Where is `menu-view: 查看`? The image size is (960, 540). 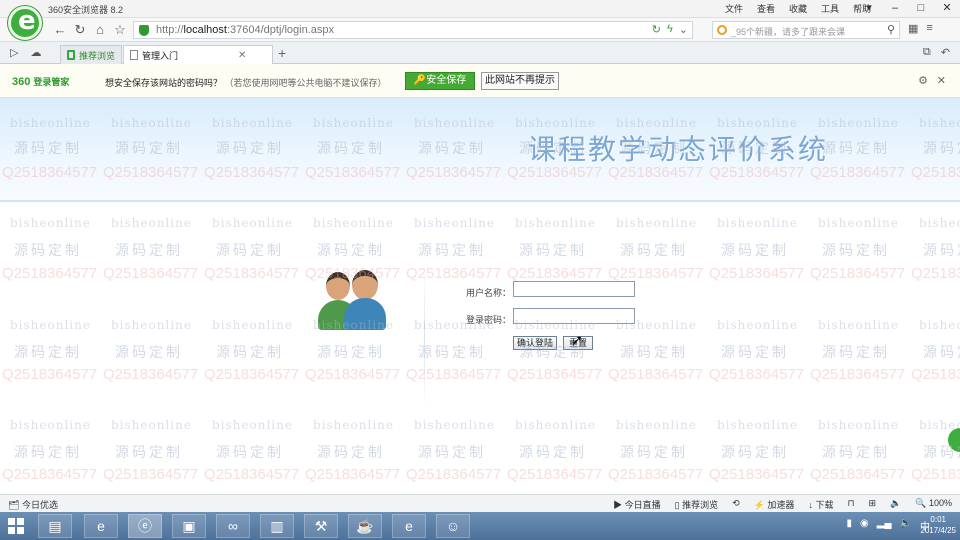 menu-view: 查看 is located at coordinates (766, 8).